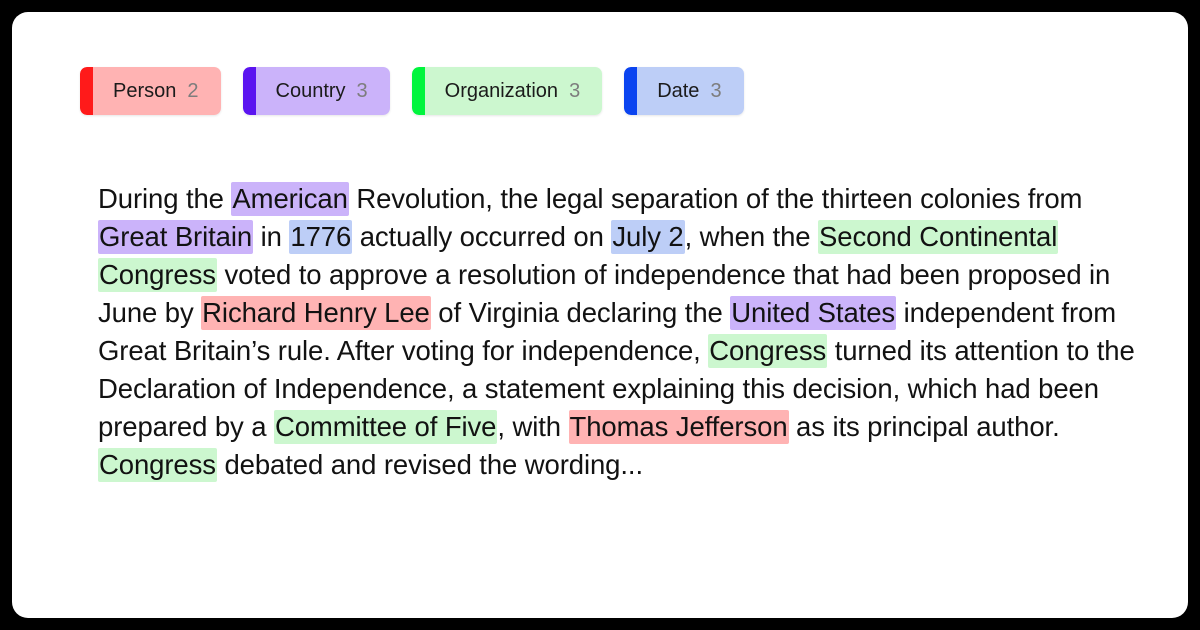  What do you see at coordinates (290, 199) in the screenshot?
I see `entity-country: American` at bounding box center [290, 199].